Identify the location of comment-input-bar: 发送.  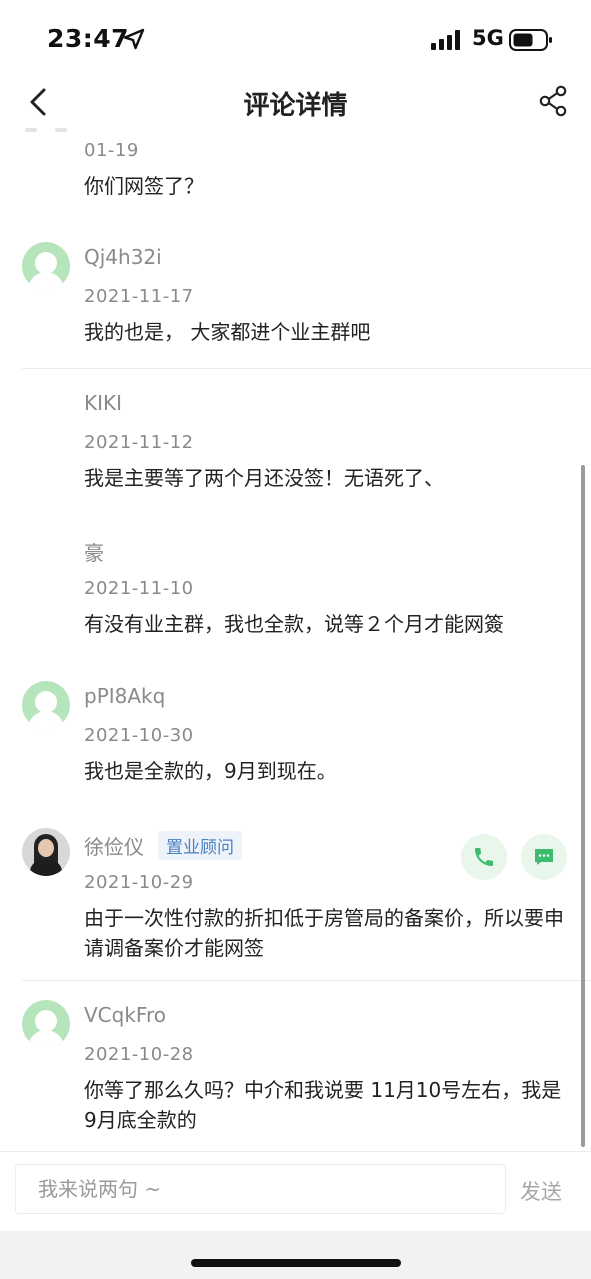
(295, 1191).